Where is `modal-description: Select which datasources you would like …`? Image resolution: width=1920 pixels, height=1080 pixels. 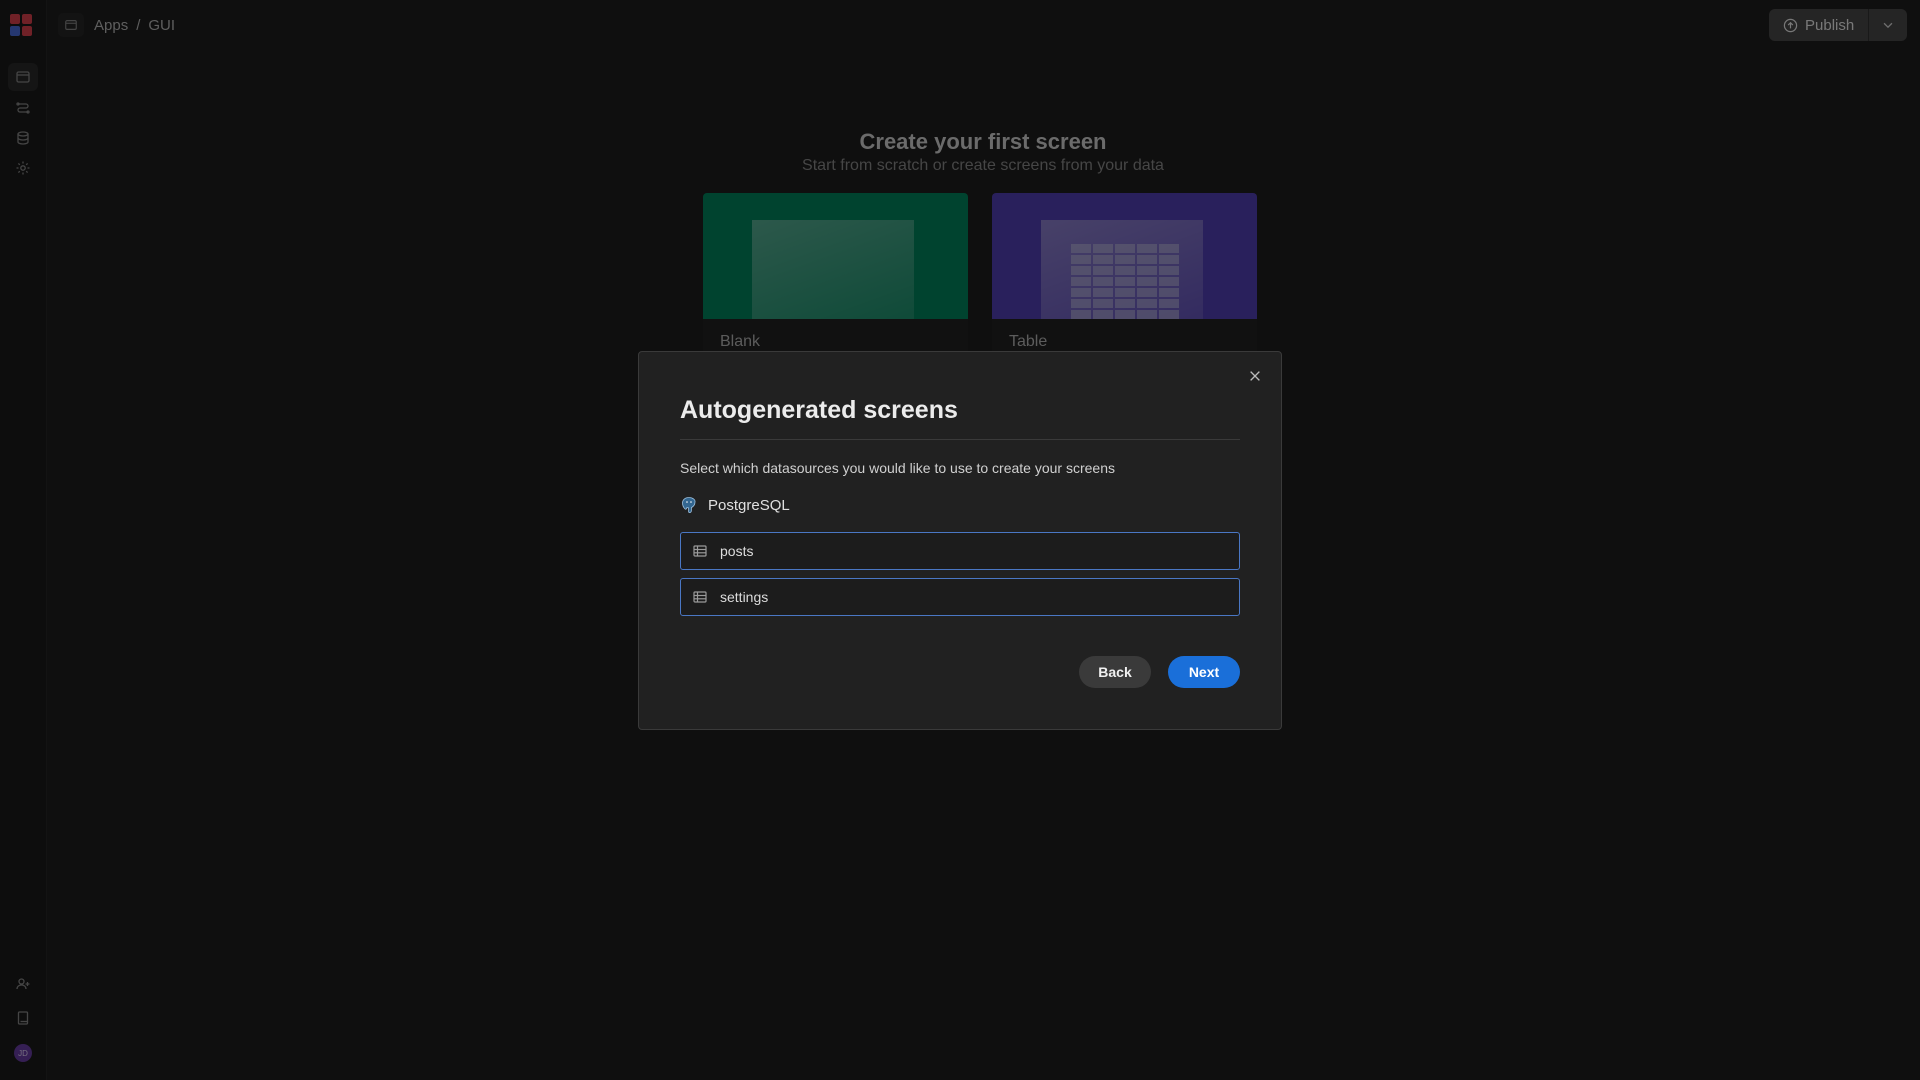 modal-description: Select which datasources you would like … is located at coordinates (898, 468).